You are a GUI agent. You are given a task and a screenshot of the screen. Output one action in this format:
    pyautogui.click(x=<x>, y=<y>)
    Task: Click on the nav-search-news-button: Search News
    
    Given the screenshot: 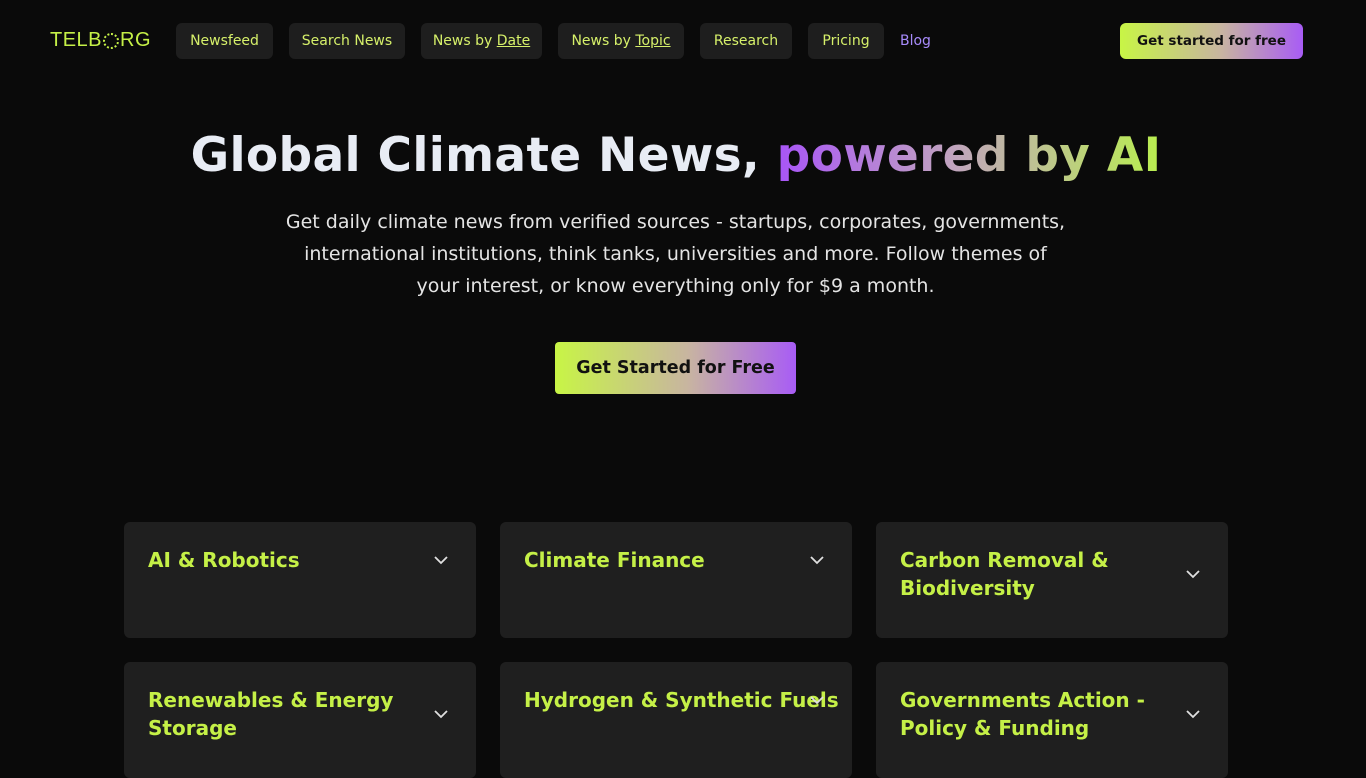 What is the action you would take?
    pyautogui.click(x=347, y=41)
    